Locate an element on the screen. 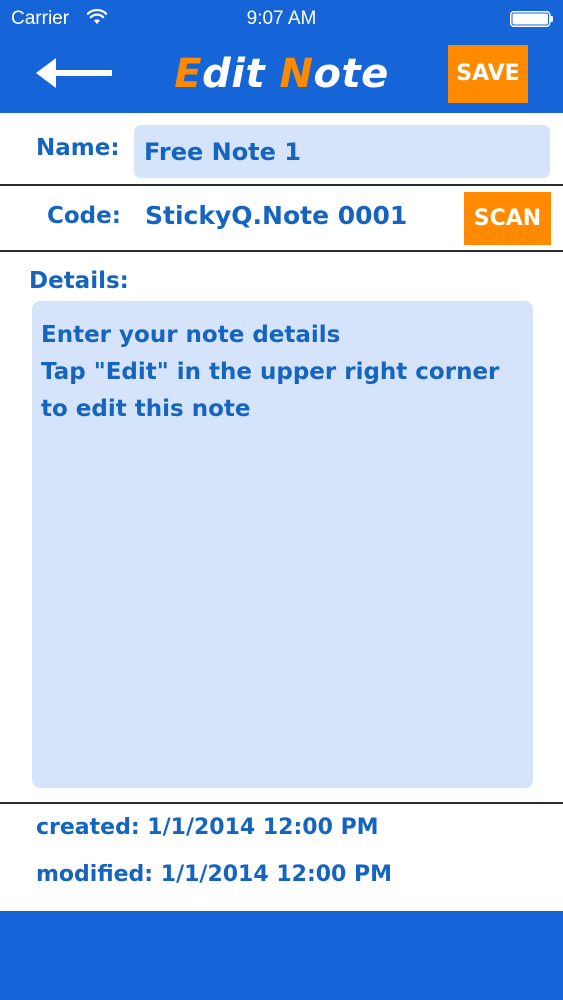 This screenshot has width=563, height=1000. code-row: Code: StickyQ.Note 0001 SCAN is located at coordinates (281, 219).